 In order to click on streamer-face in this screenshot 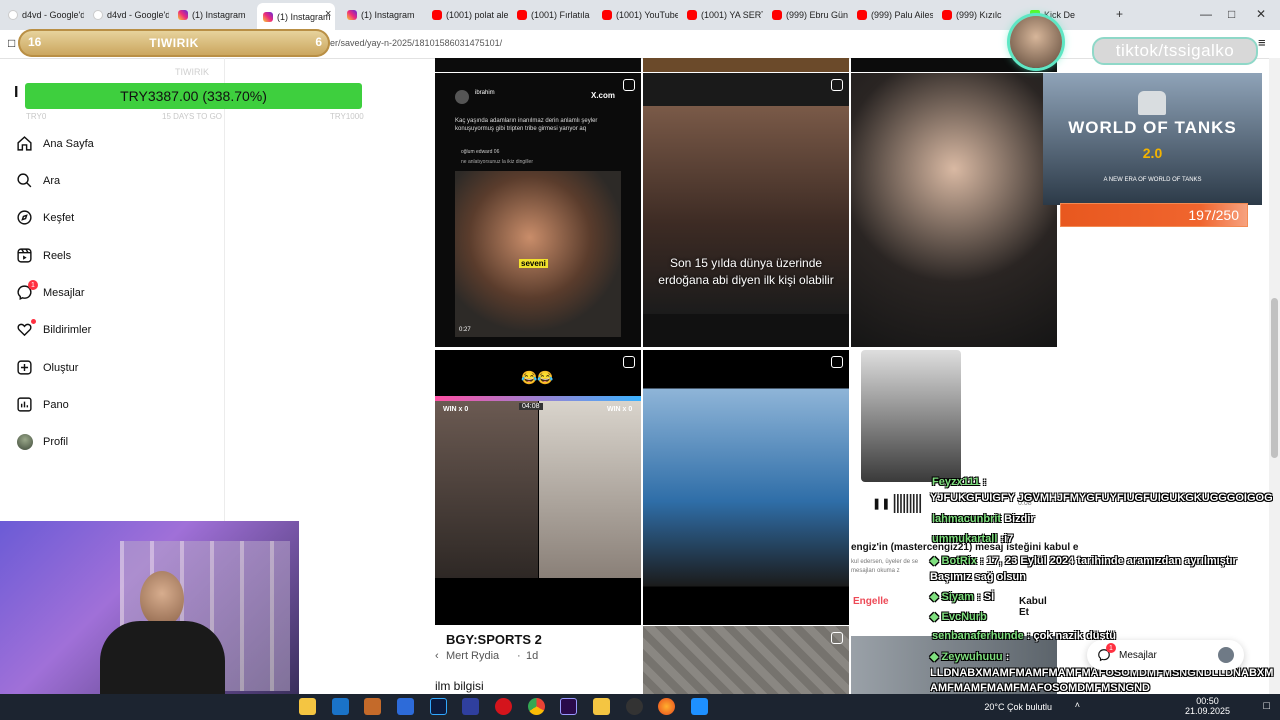, I will do `click(162, 599)`.